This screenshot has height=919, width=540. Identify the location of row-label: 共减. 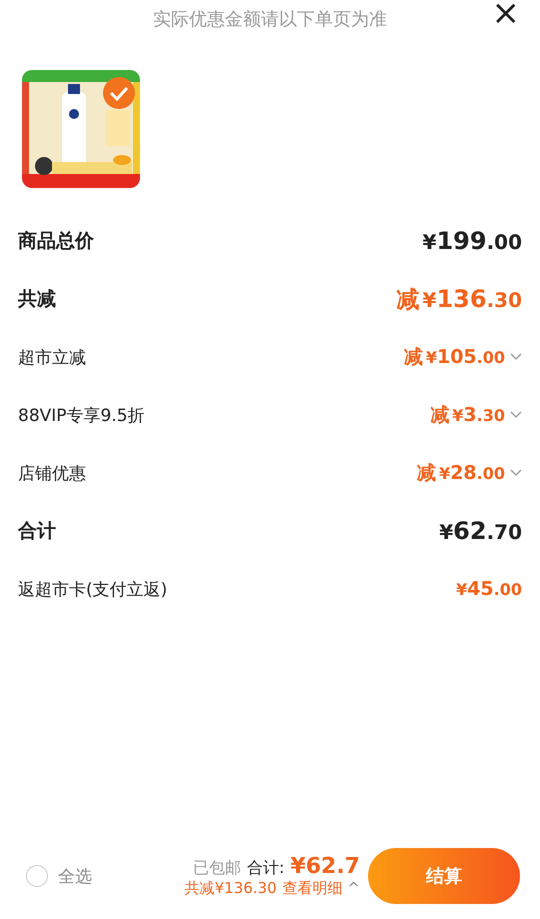
(37, 299).